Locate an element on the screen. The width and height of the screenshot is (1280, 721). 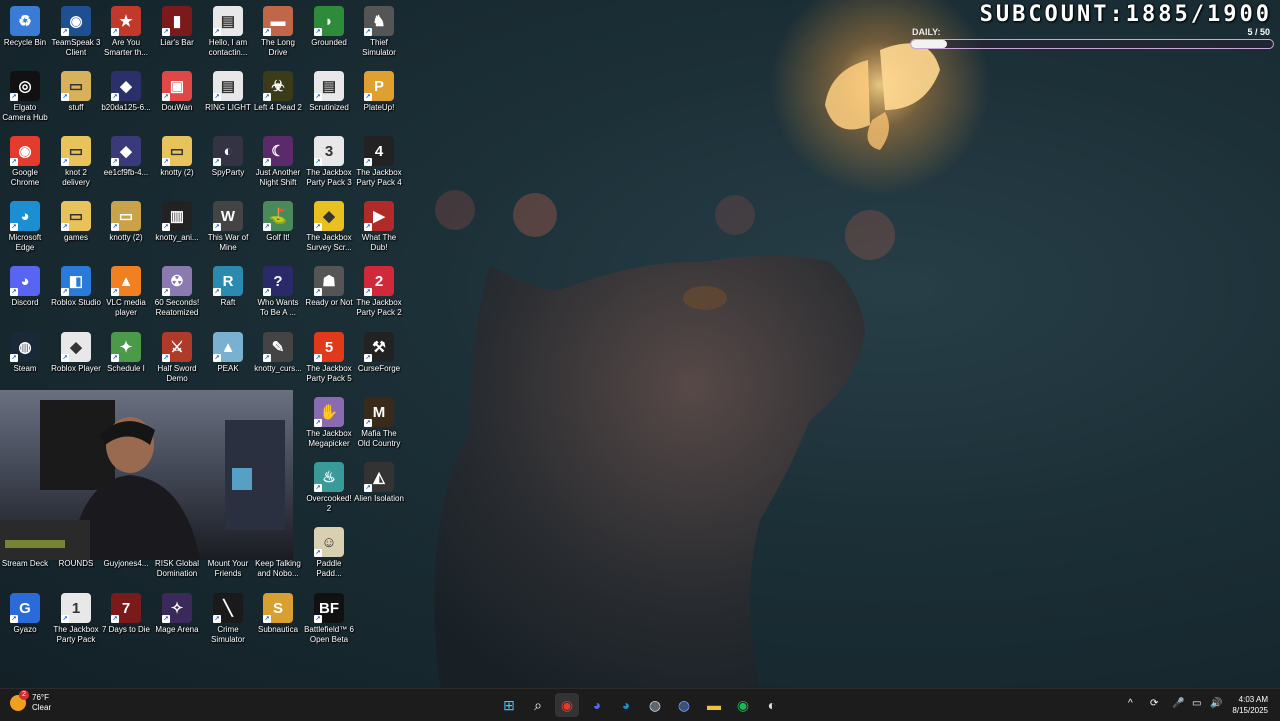
taskbar-chrome-icon: ◉ is located at coordinates (567, 705).